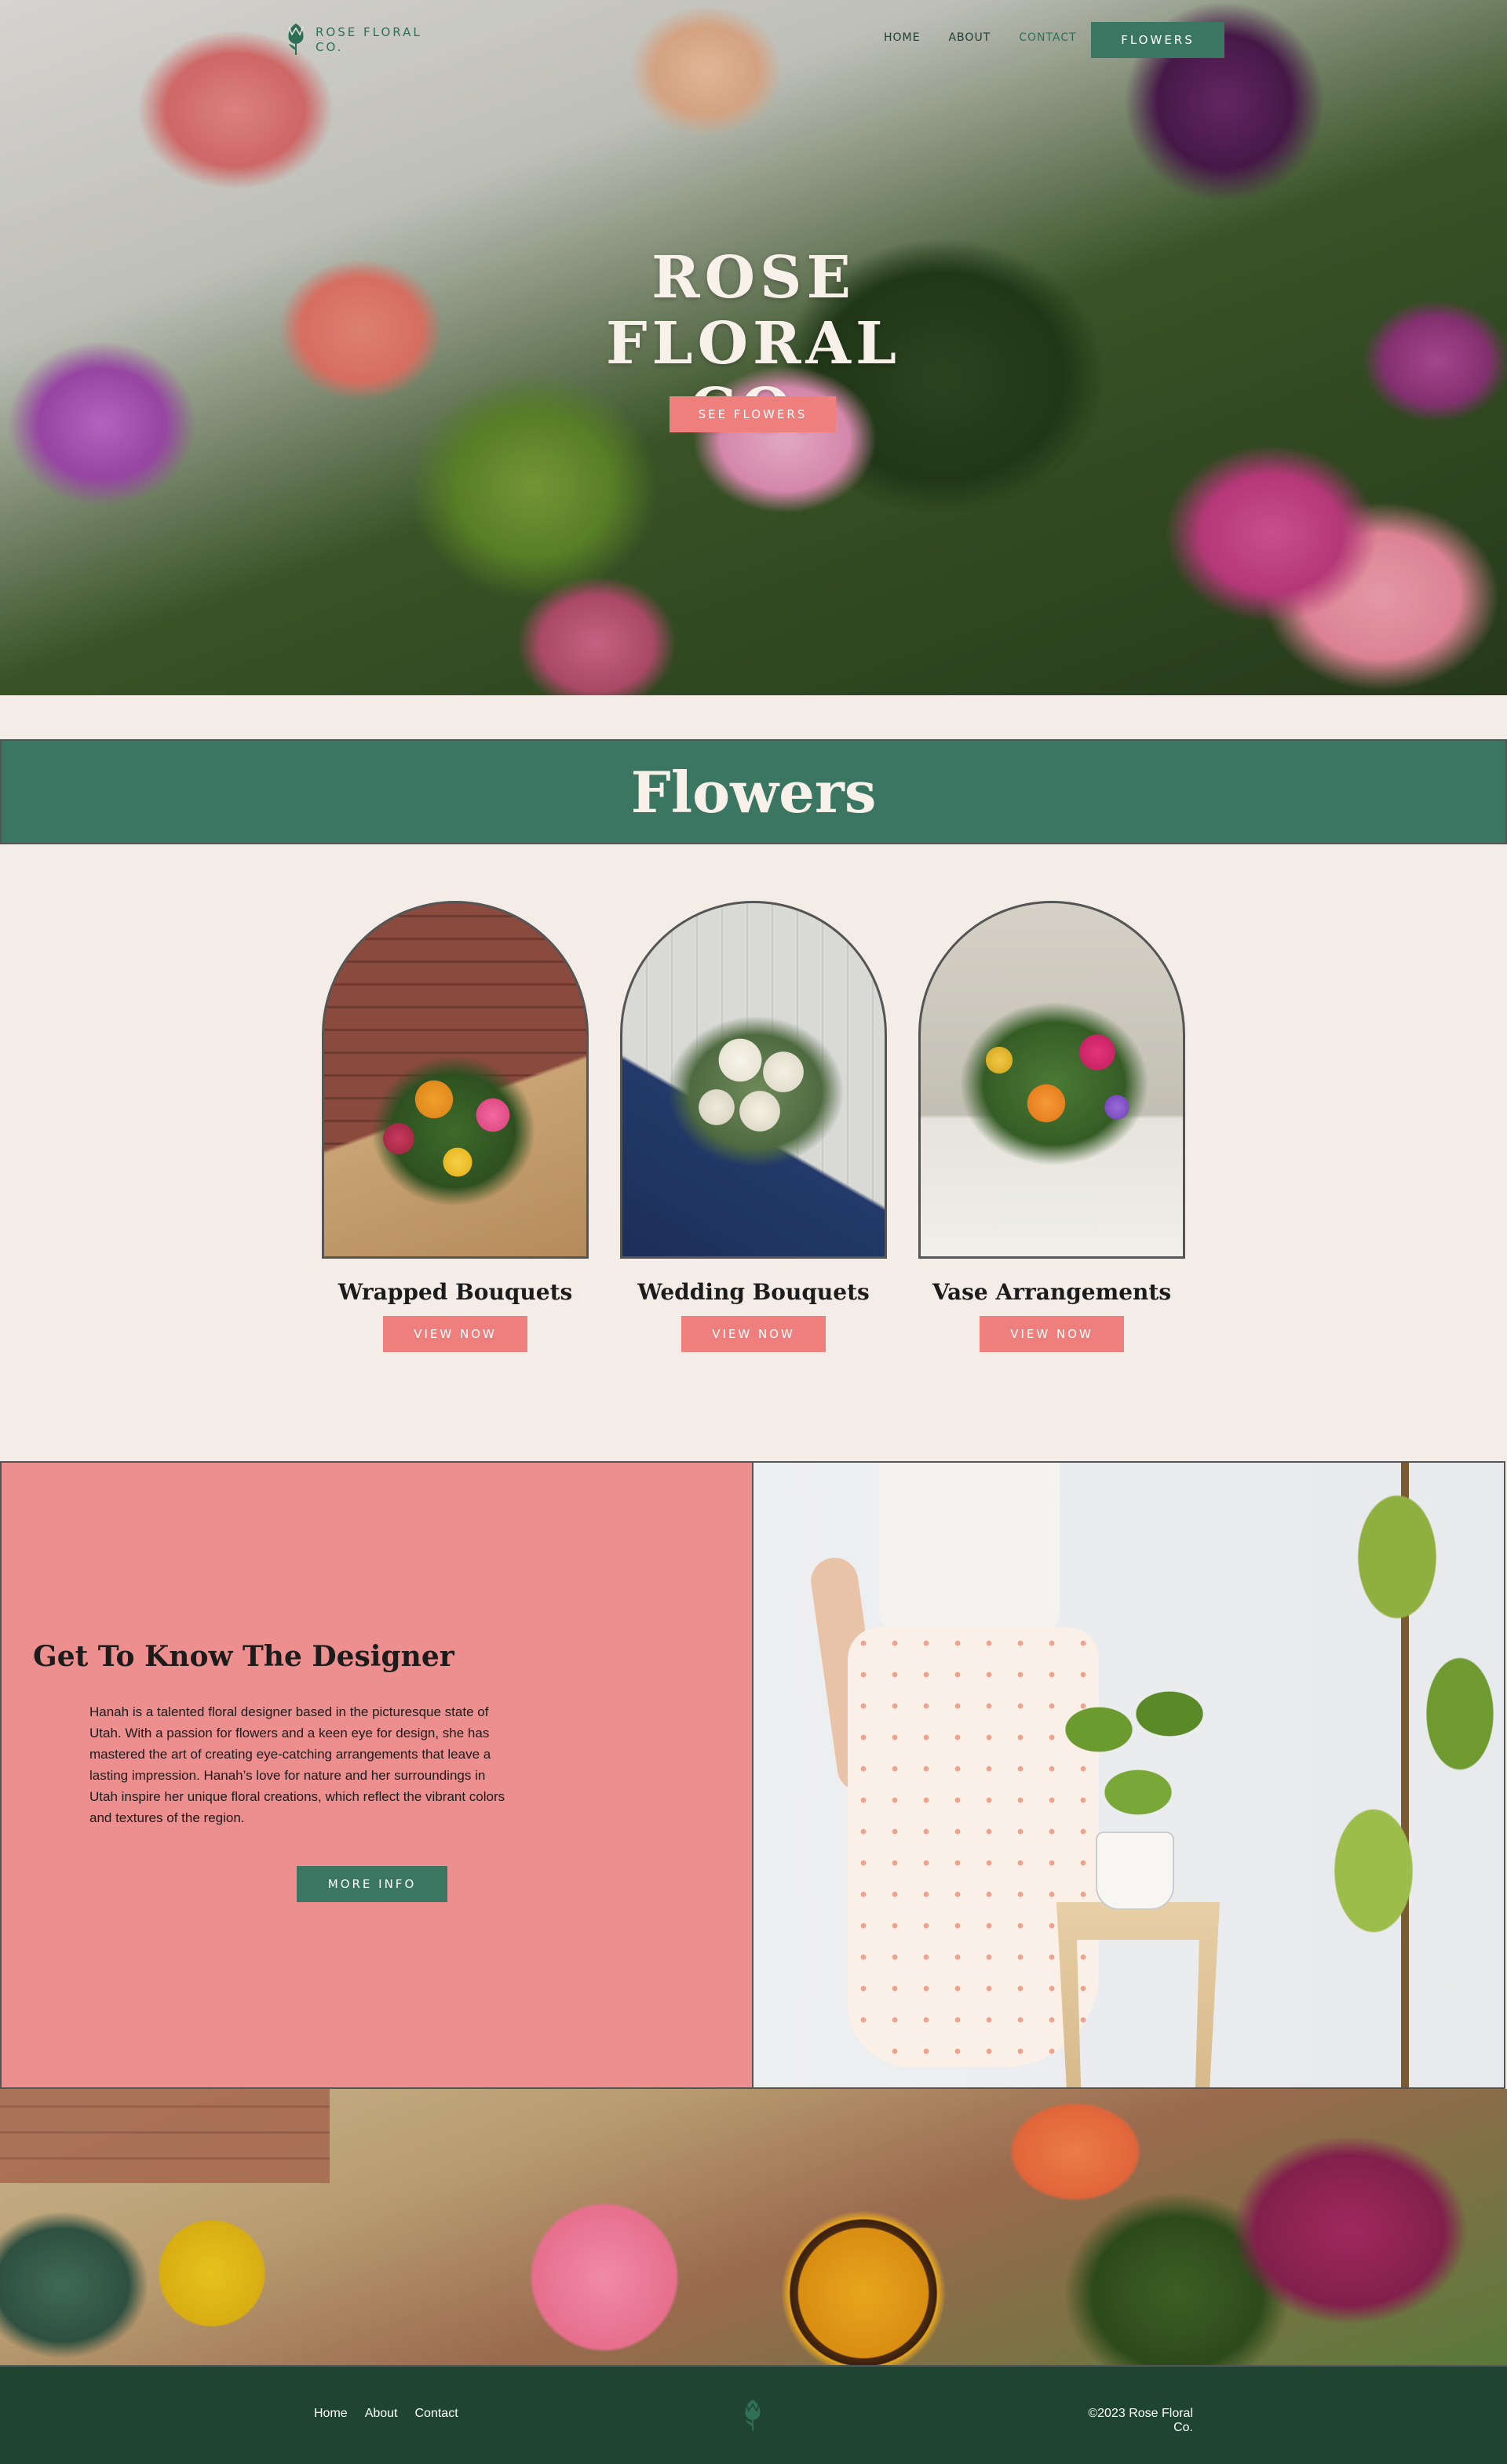 The height and width of the screenshot is (2464, 1507). What do you see at coordinates (244, 1657) in the screenshot?
I see `designer-heading: Get To Know The Designer` at bounding box center [244, 1657].